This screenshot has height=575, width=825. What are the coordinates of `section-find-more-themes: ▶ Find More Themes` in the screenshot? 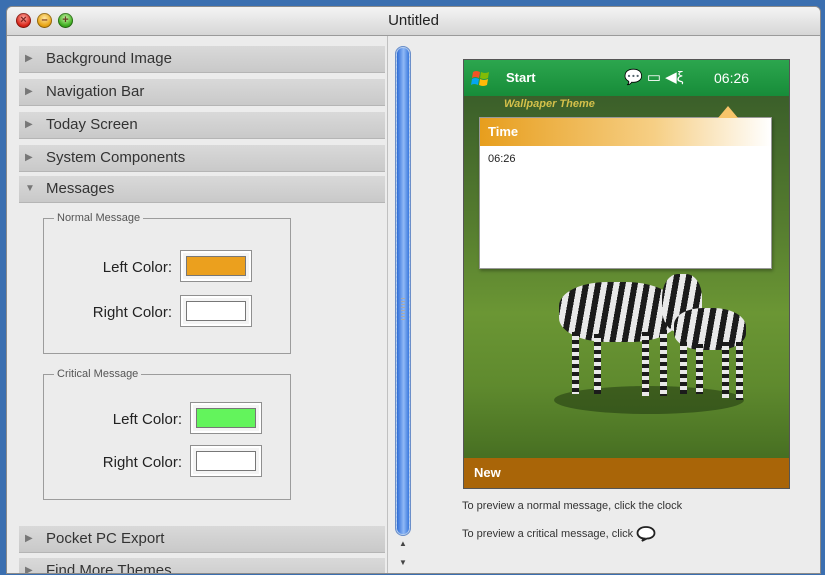 It's located at (202, 565).